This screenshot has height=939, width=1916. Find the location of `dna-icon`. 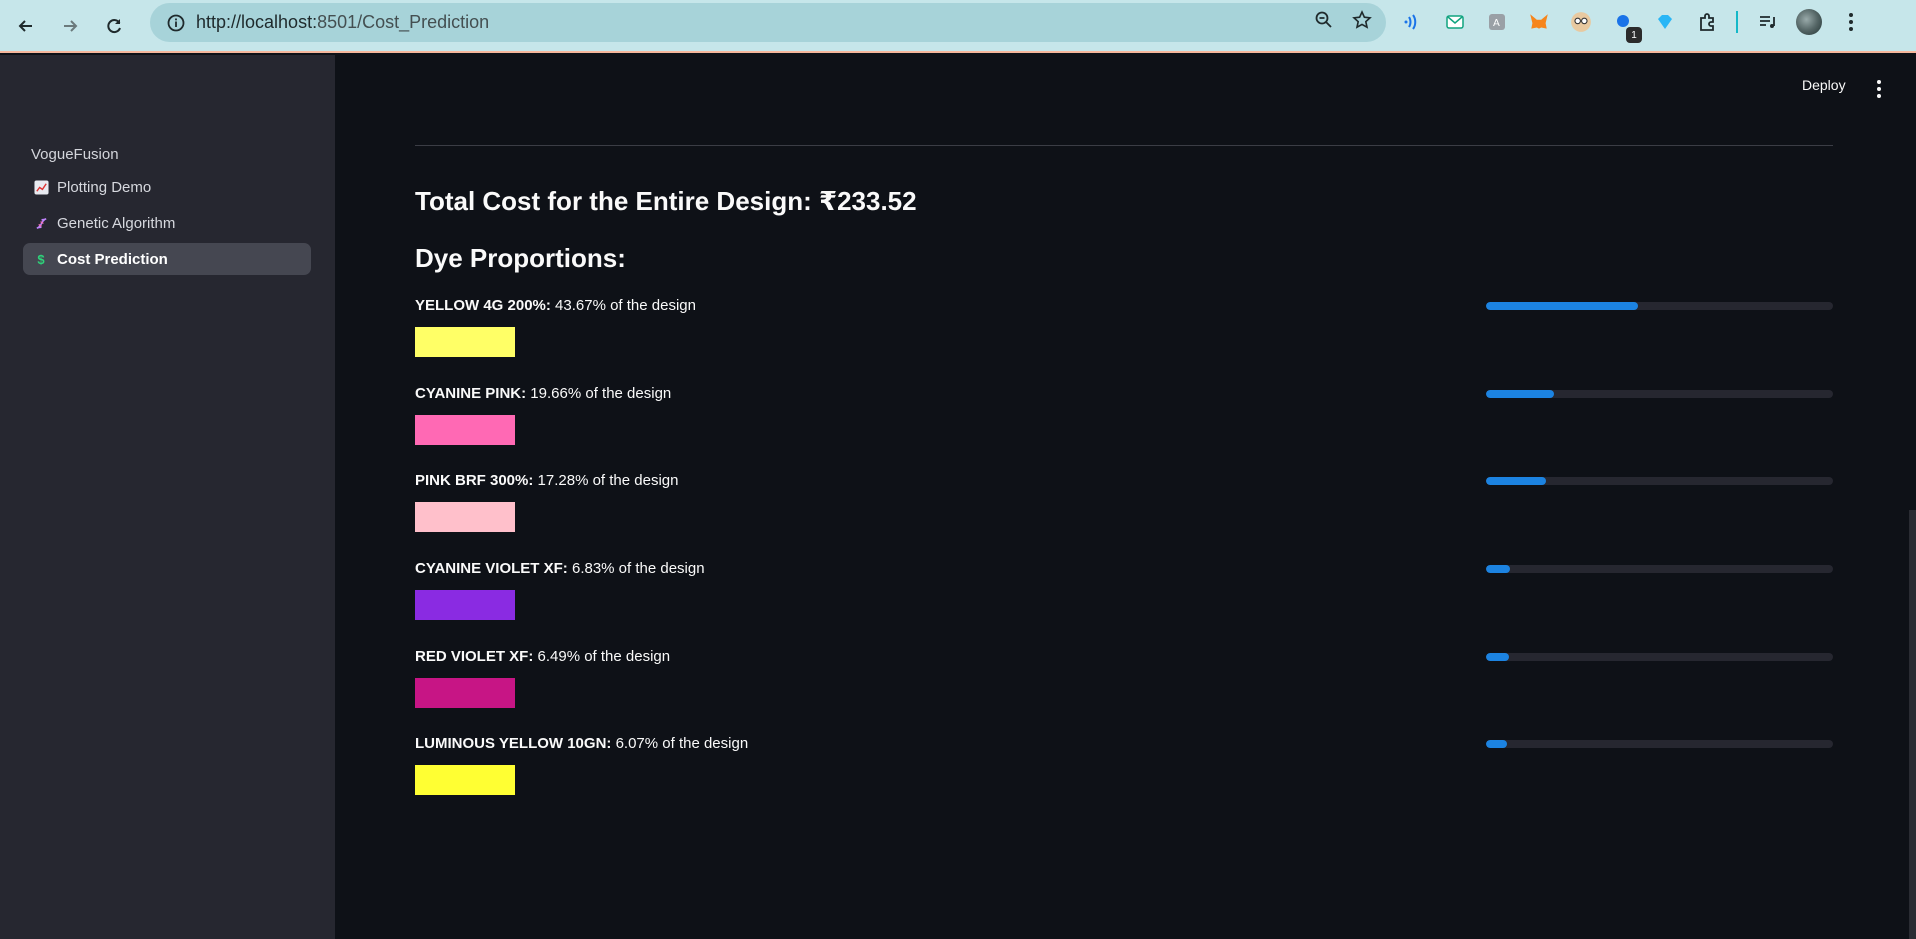

dna-icon is located at coordinates (41, 223).